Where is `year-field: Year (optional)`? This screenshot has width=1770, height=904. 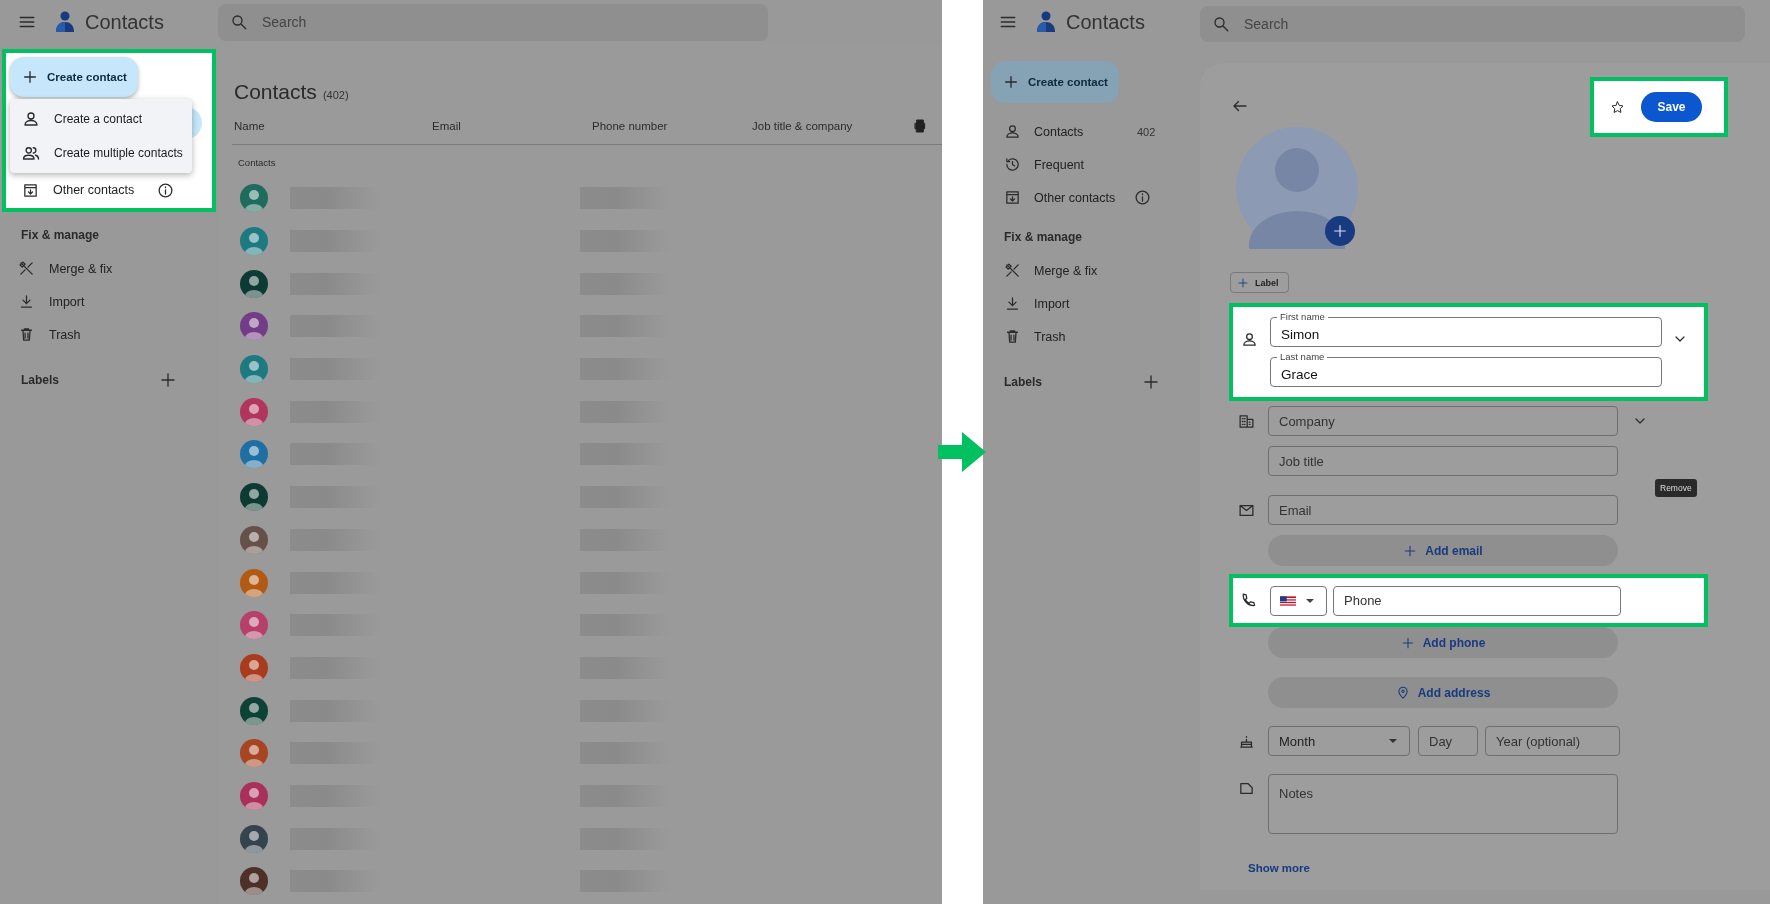
year-field: Year (optional) is located at coordinates (1552, 741).